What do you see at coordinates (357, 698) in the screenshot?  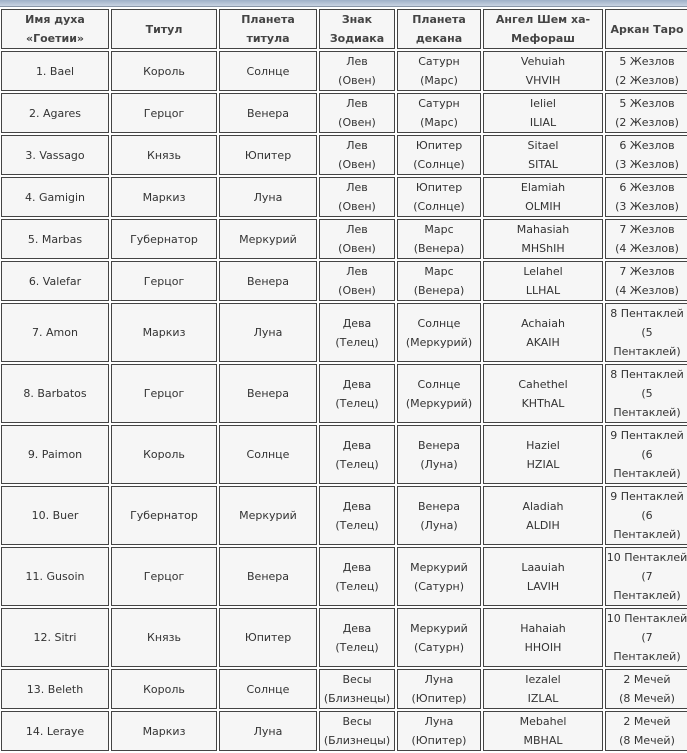 I see `zodiac-secondary: (Близнецы)` at bounding box center [357, 698].